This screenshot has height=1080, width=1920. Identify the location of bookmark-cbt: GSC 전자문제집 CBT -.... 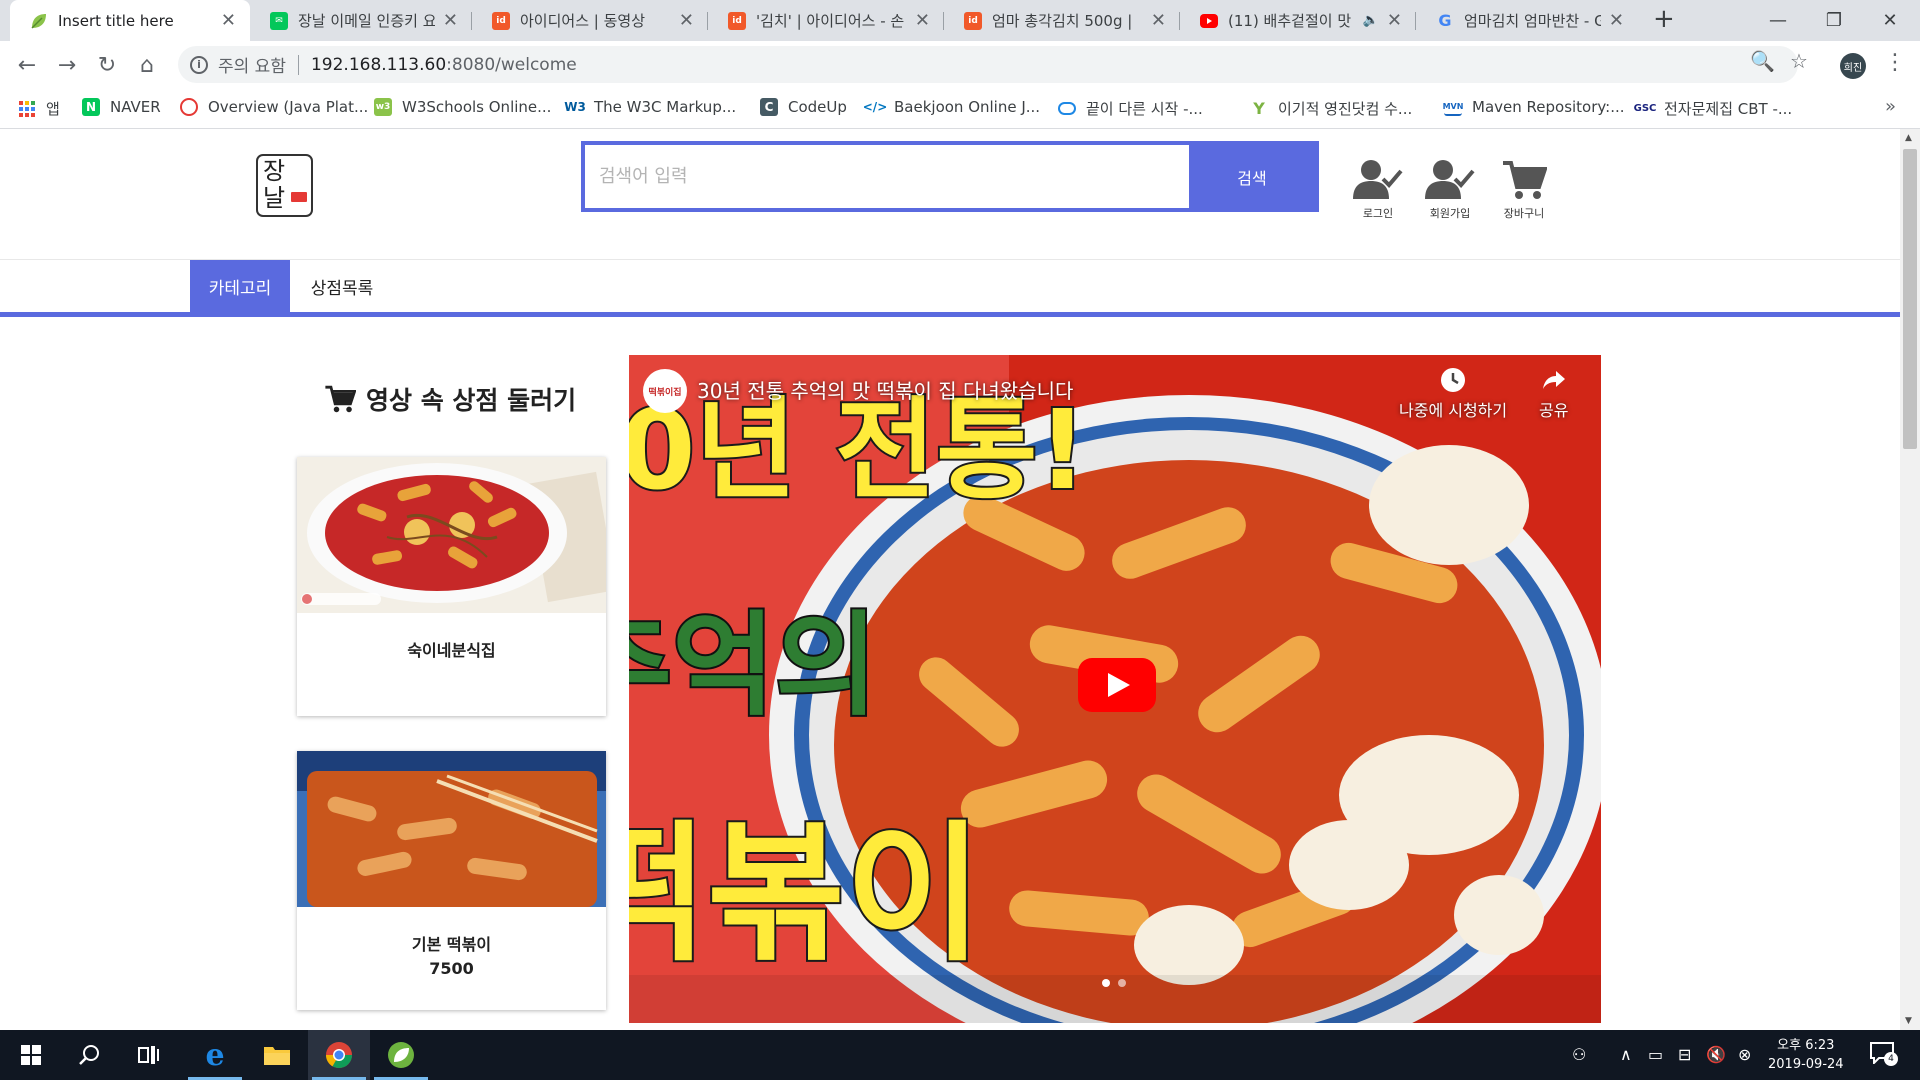
(1713, 108).